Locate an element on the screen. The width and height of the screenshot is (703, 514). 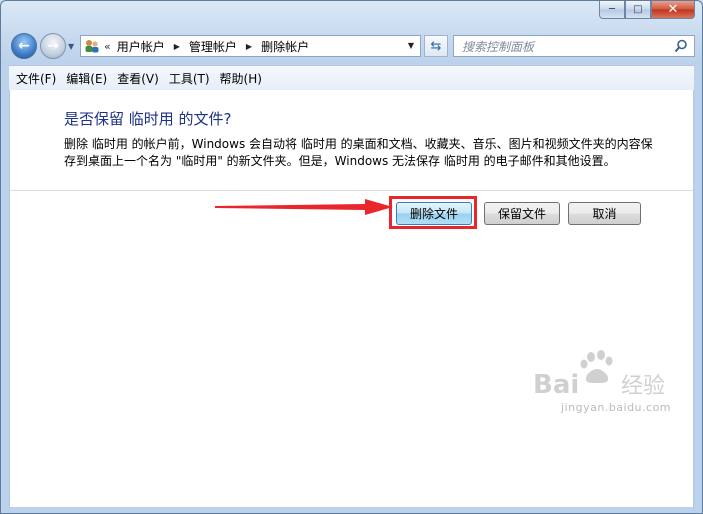
forward-button: → is located at coordinates (53, 46).